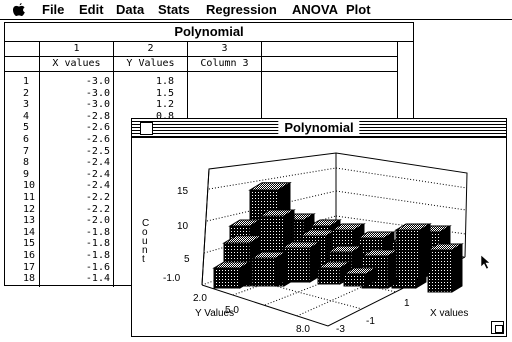 The height and width of the screenshot is (342, 512). I want to click on menu-edit: Edit, so click(91, 9).